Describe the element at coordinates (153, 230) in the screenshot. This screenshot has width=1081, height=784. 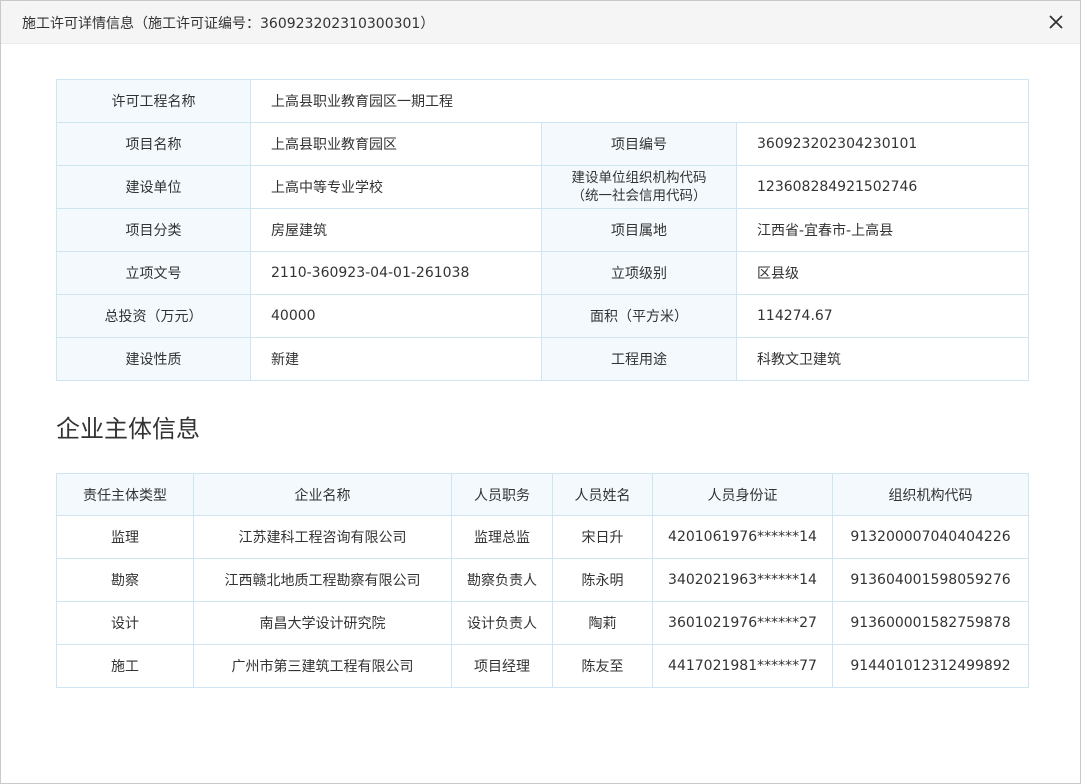
I see `info-label: 项目分类` at that location.